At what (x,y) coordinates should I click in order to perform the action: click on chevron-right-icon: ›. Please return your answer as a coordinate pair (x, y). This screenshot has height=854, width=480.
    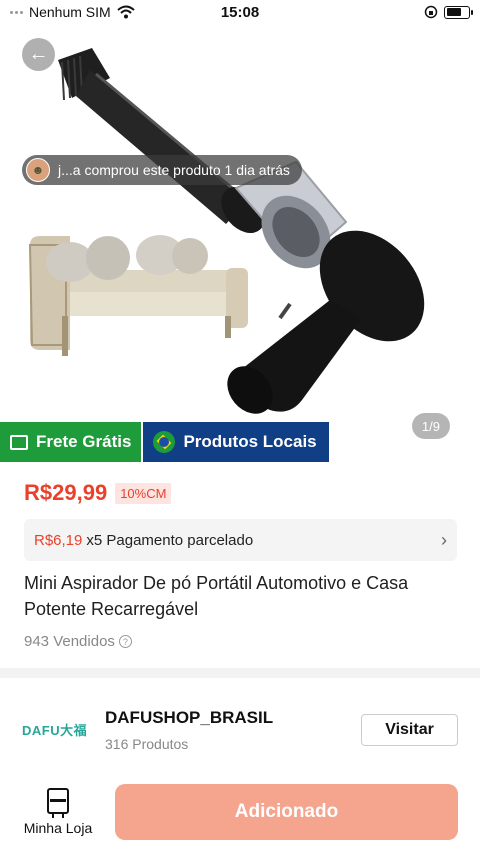
    Looking at the image, I should click on (444, 539).